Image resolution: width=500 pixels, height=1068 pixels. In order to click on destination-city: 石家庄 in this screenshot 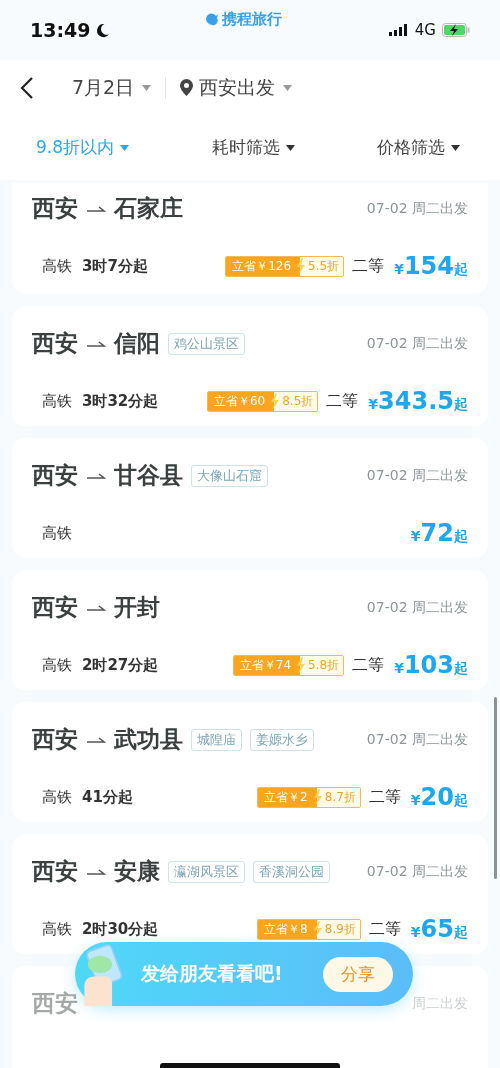, I will do `click(148, 208)`.